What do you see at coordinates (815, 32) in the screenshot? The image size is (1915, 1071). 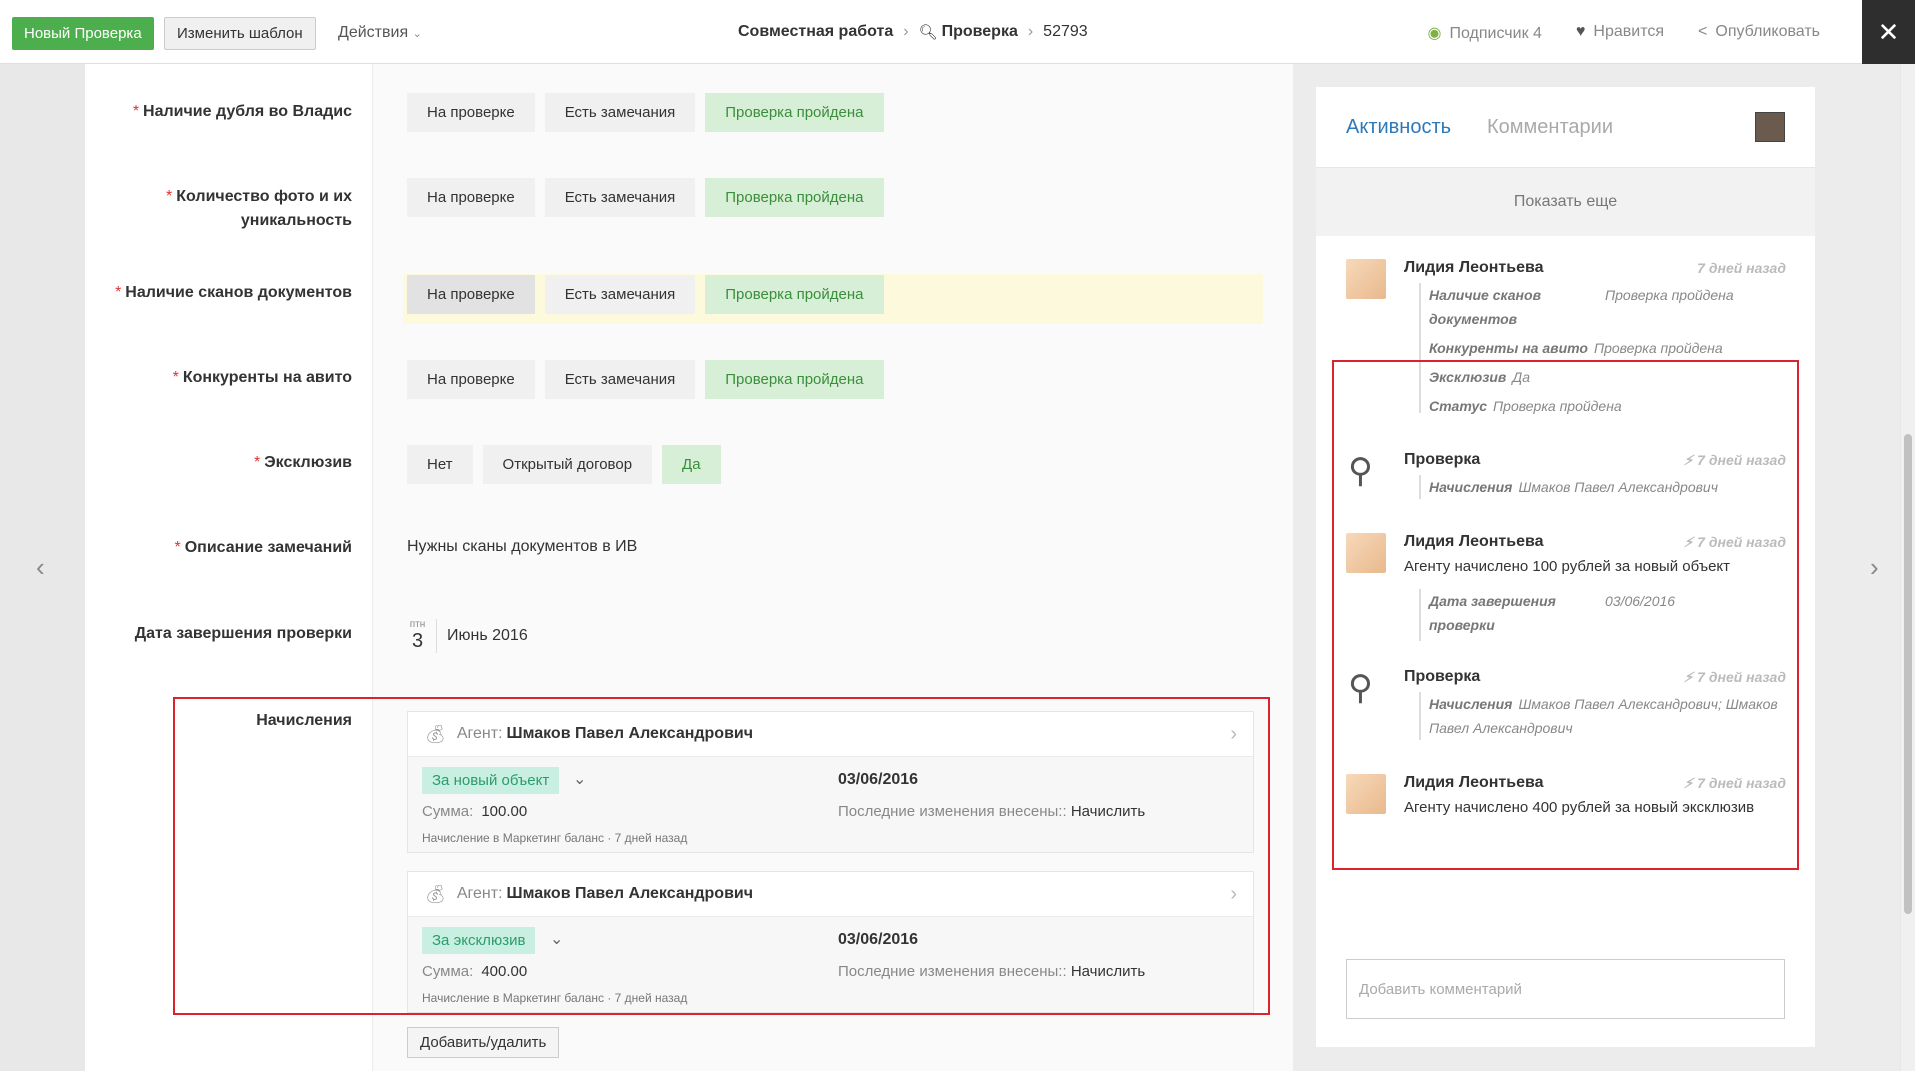 I see `breadcrumb-collab: Совместная работа` at bounding box center [815, 32].